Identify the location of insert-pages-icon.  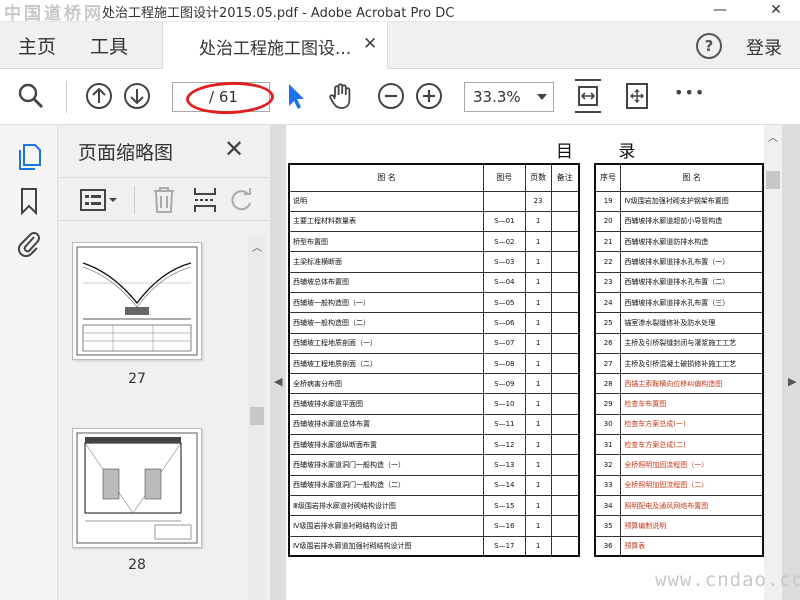
(205, 200).